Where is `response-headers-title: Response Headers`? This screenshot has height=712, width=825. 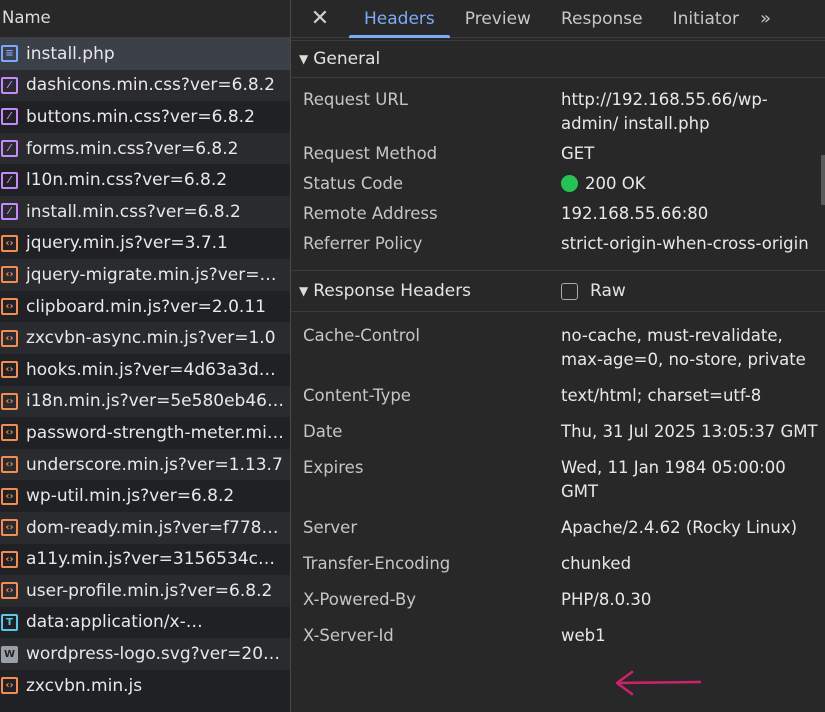
response-headers-title: Response Headers is located at coordinates (392, 291).